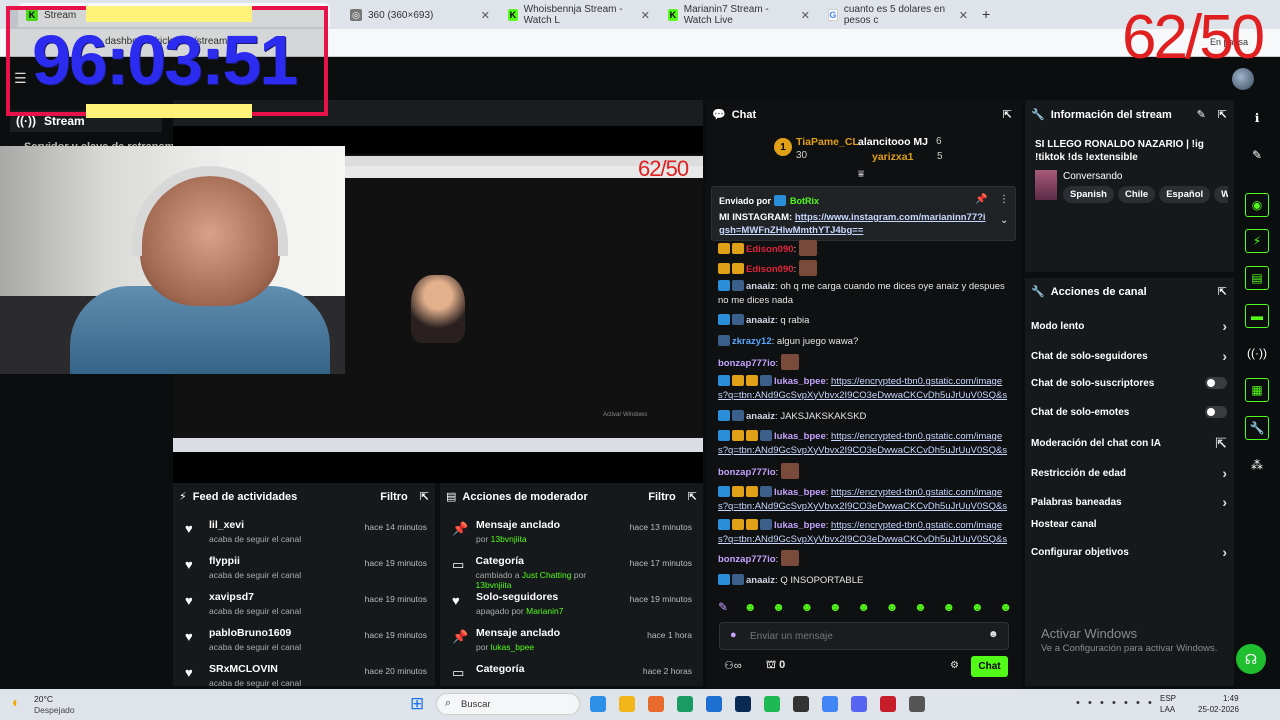 The width and height of the screenshot is (1280, 720). Describe the element at coordinates (1129, 383) in the screenshot. I see `channel-action-item: Chat de solo-suscriptores` at that location.